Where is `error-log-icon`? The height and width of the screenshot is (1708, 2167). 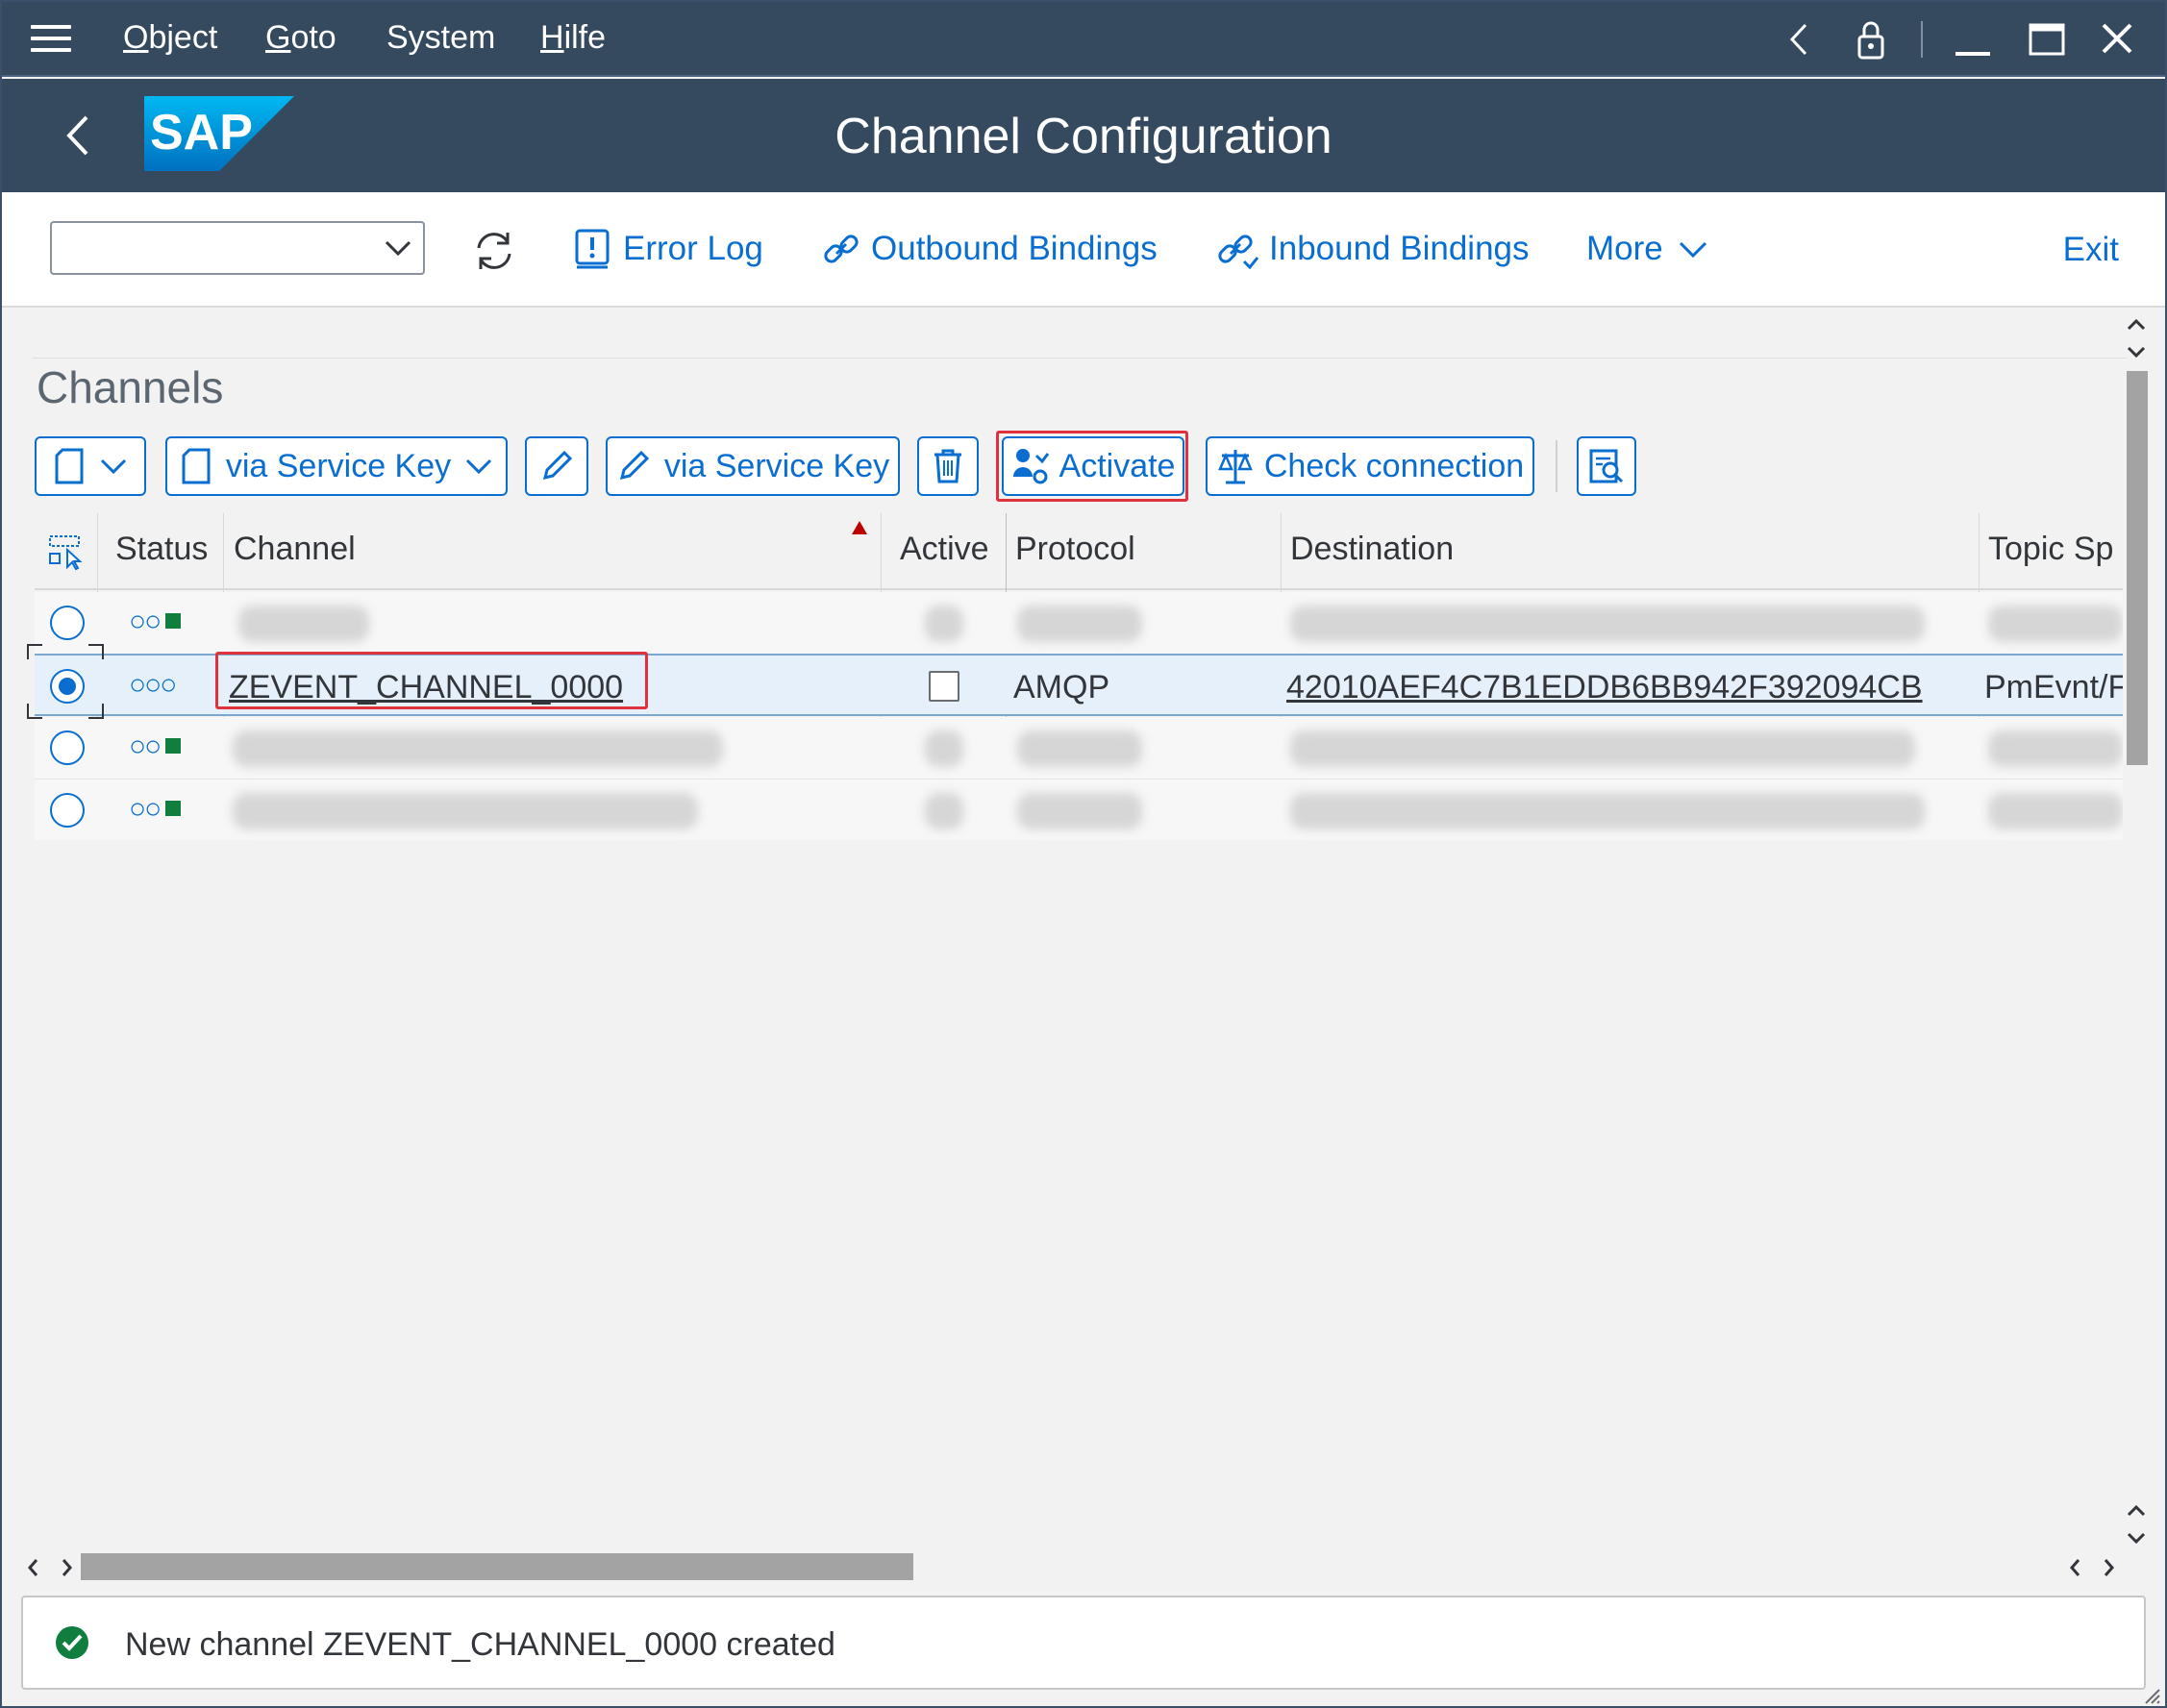
error-log-icon is located at coordinates (592, 249).